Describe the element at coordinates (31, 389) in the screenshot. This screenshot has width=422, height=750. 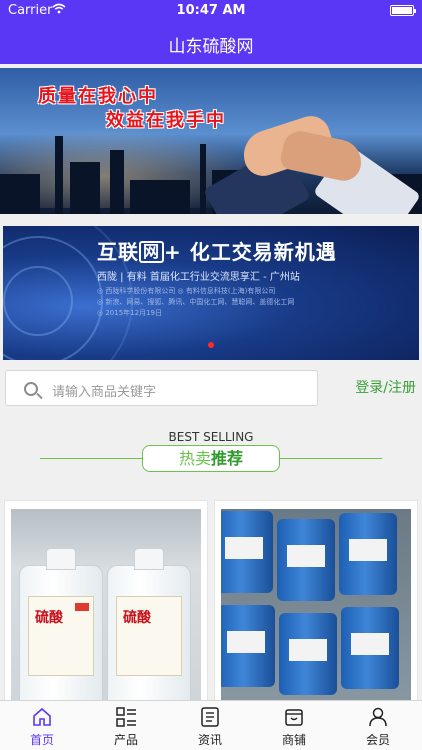
I see `search-icon` at that location.